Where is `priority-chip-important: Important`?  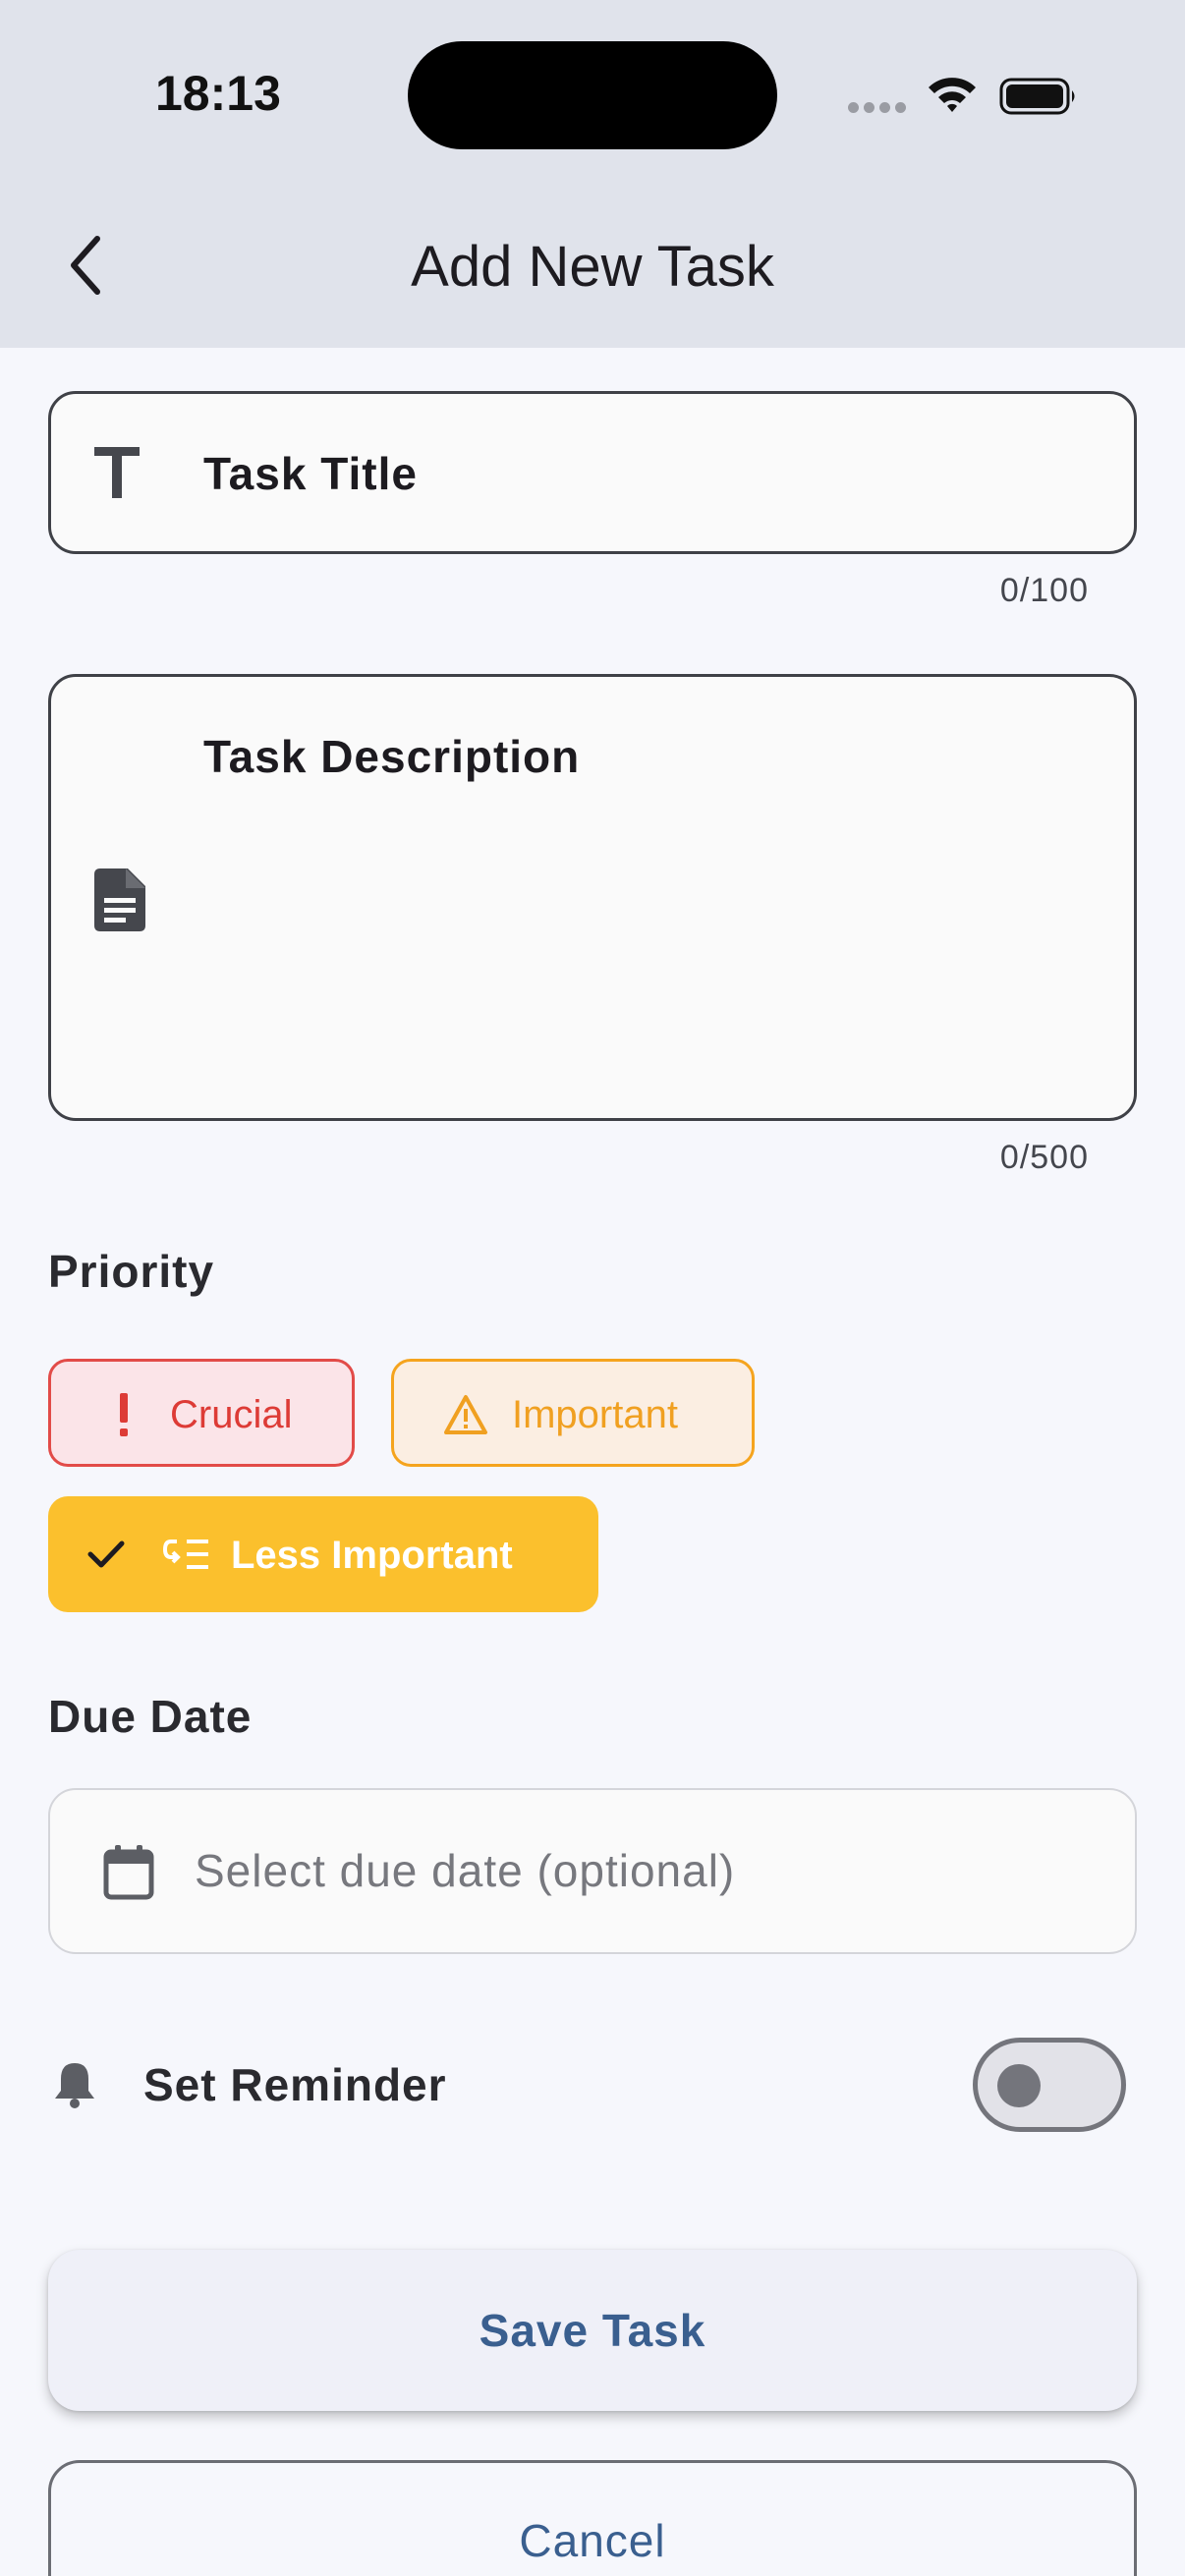
priority-chip-important: Important is located at coordinates (573, 1413).